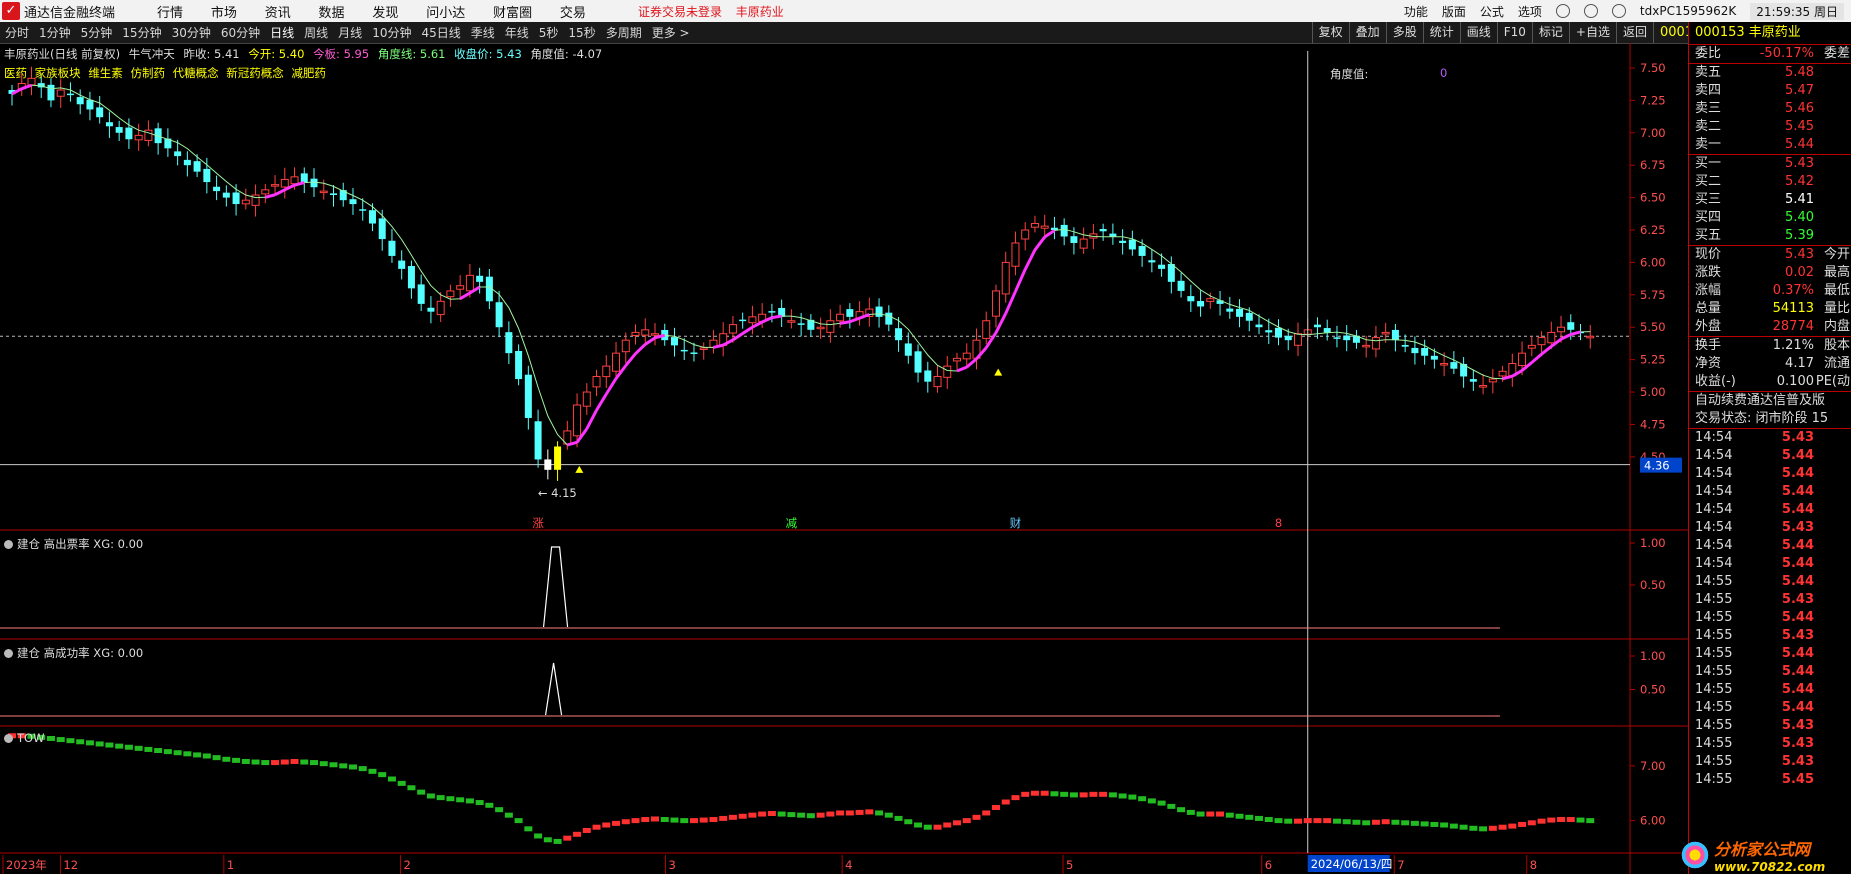 The height and width of the screenshot is (874, 1851). I want to click on concept-tag: 仿制药, so click(147, 73).